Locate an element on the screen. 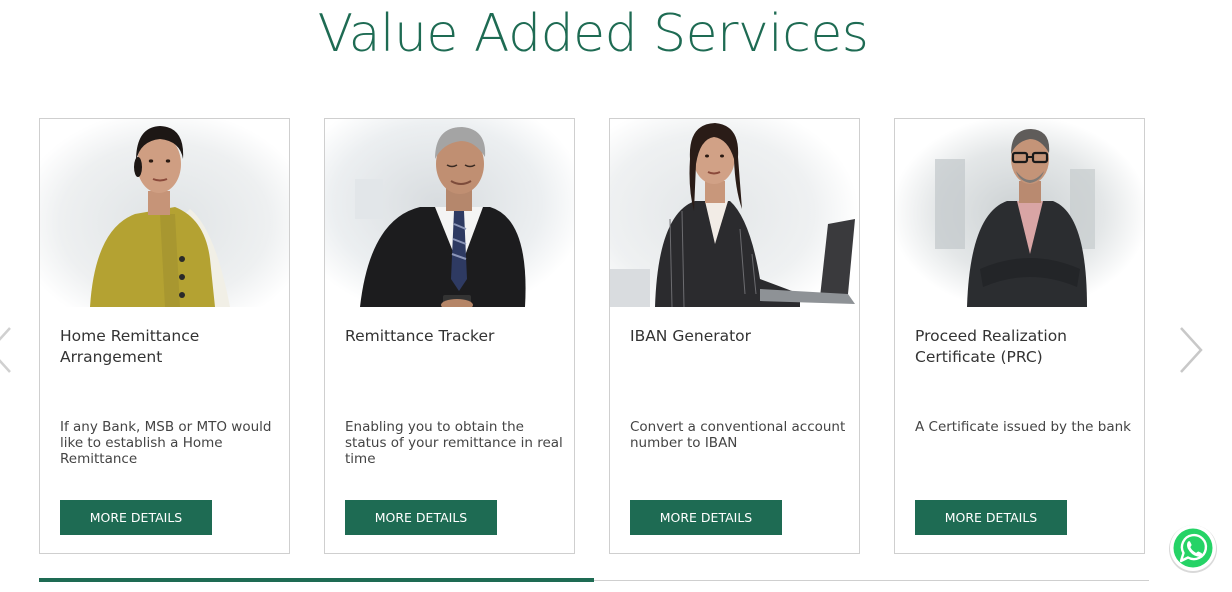  card-image-man-suit-phone is located at coordinates (449, 213).